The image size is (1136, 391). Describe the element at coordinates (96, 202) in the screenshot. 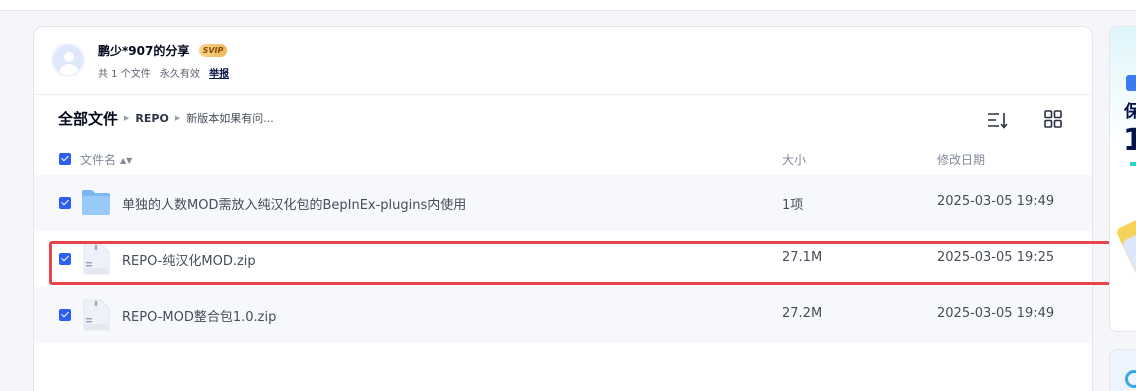

I see `folder-icon` at that location.